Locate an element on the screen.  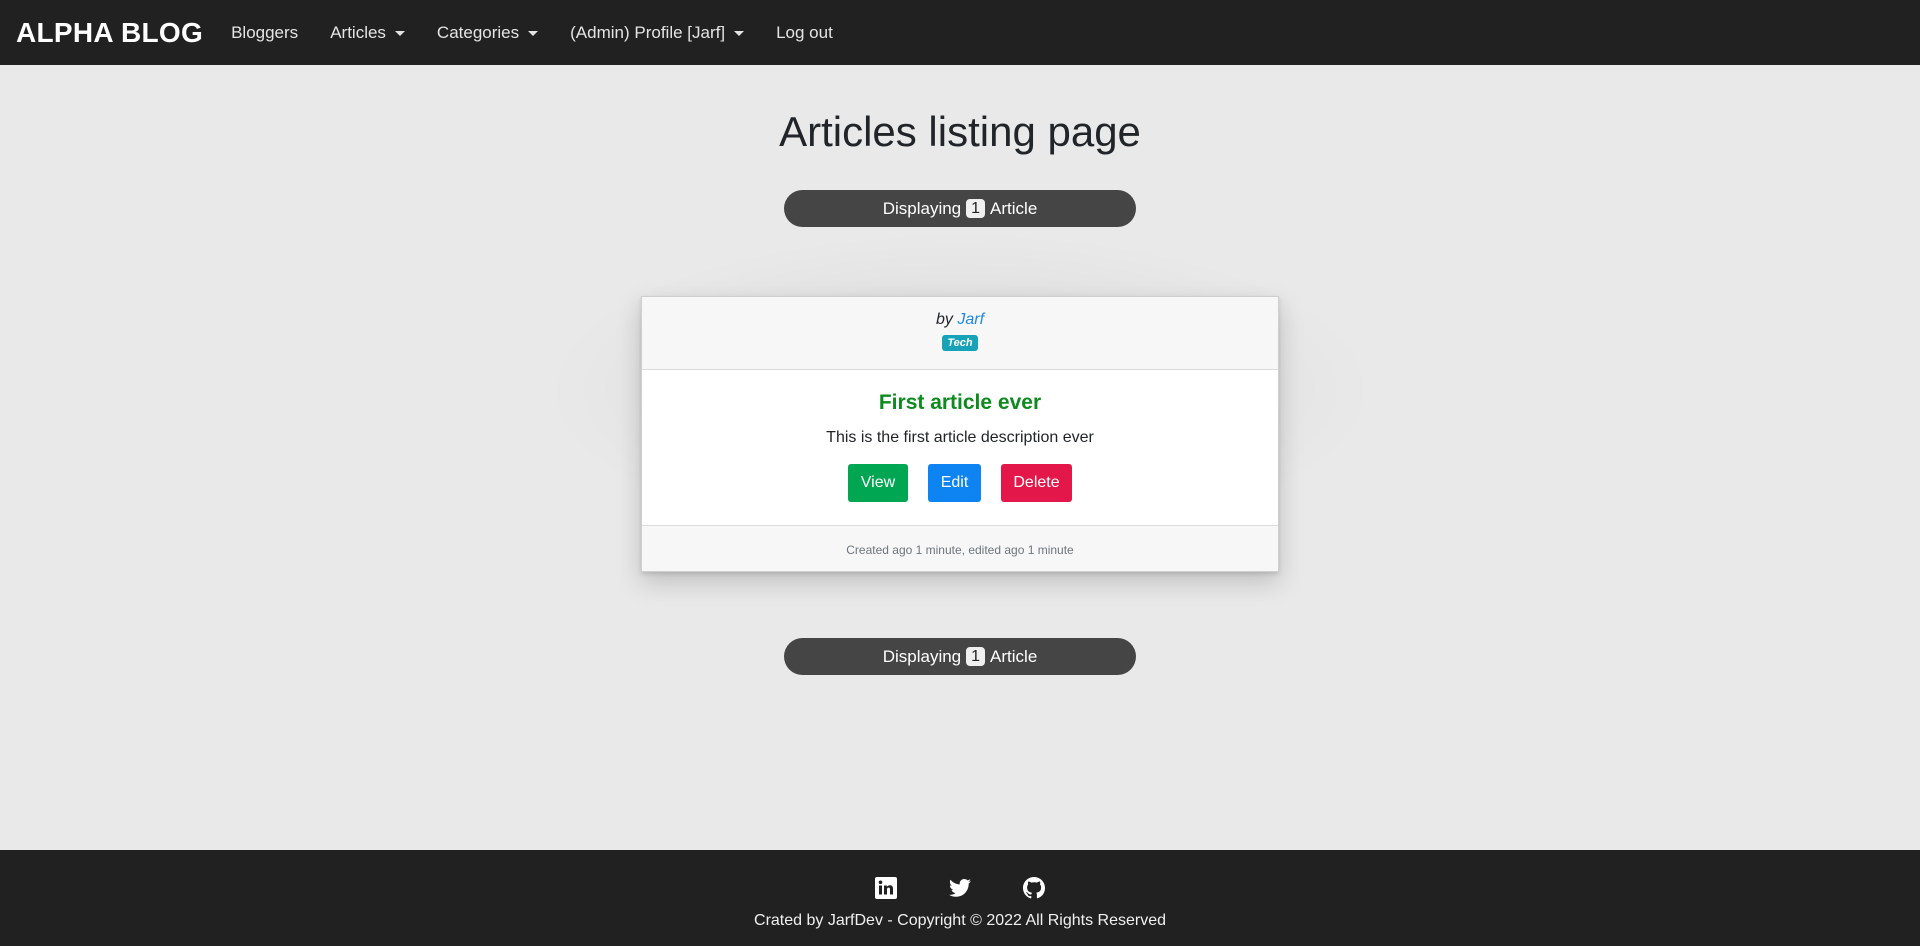
article-card-header: by Jarf Tech is located at coordinates (960, 333).